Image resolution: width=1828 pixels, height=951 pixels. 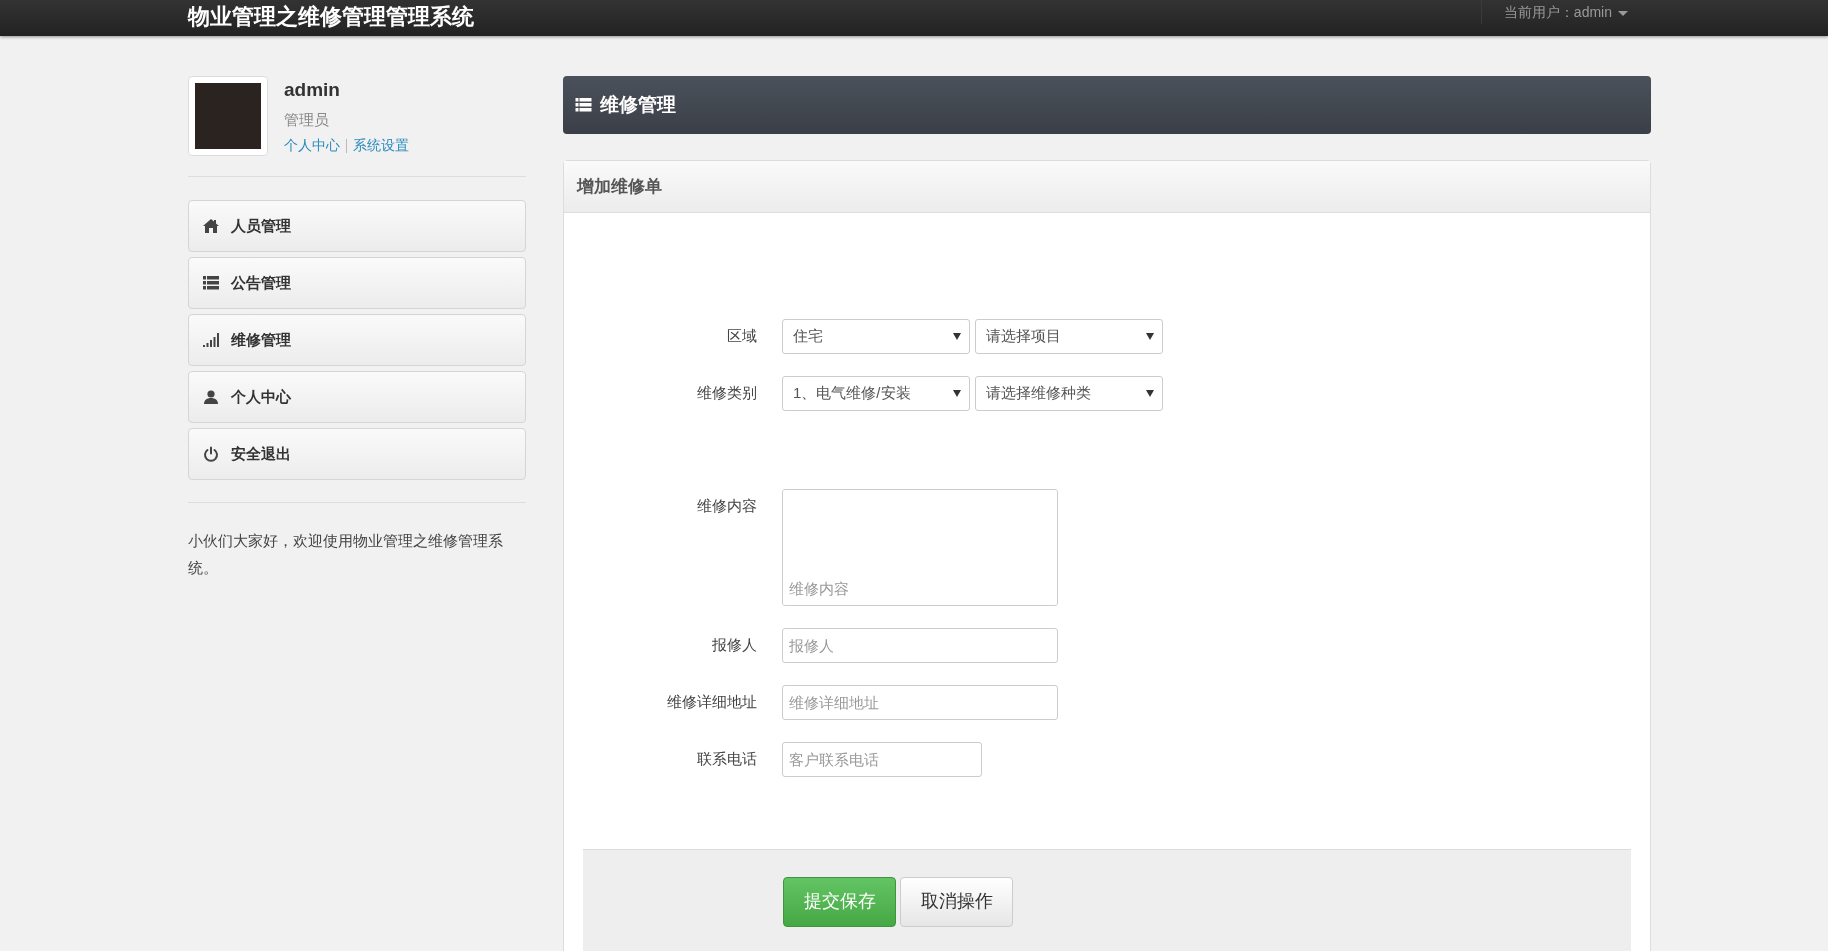 What do you see at coordinates (211, 340) in the screenshot?
I see `signal-bars-icon` at bounding box center [211, 340].